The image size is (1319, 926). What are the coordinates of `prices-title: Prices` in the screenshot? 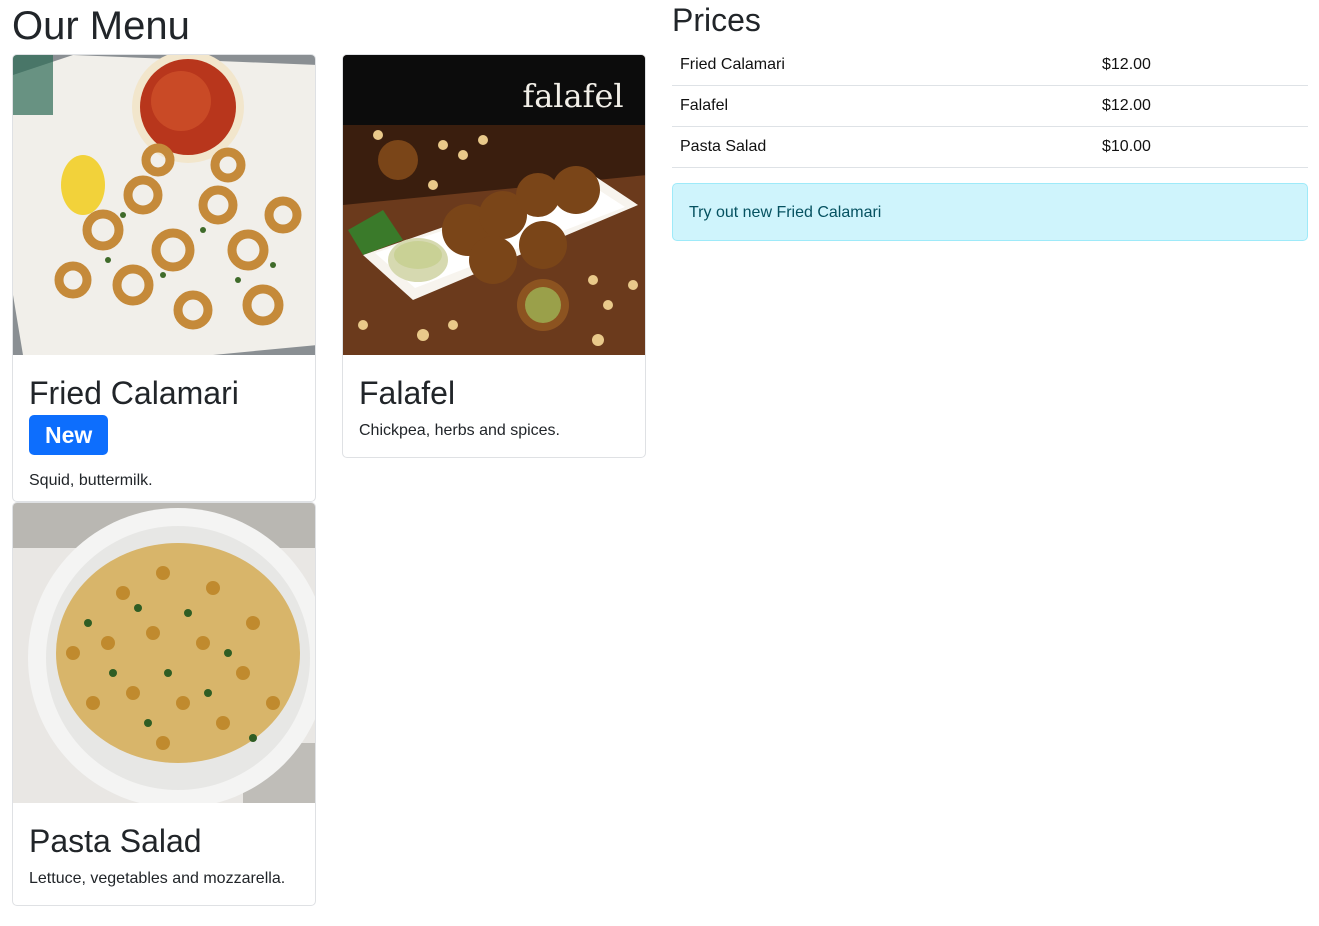 It's located at (716, 20).